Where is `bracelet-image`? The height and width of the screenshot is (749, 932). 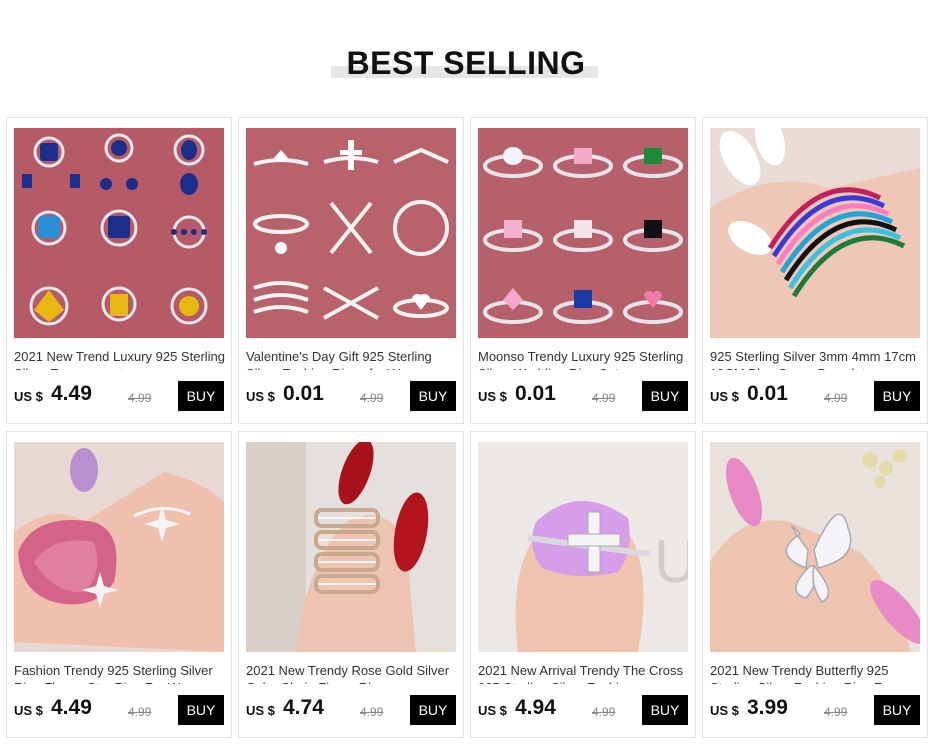 bracelet-image is located at coordinates (815, 233).